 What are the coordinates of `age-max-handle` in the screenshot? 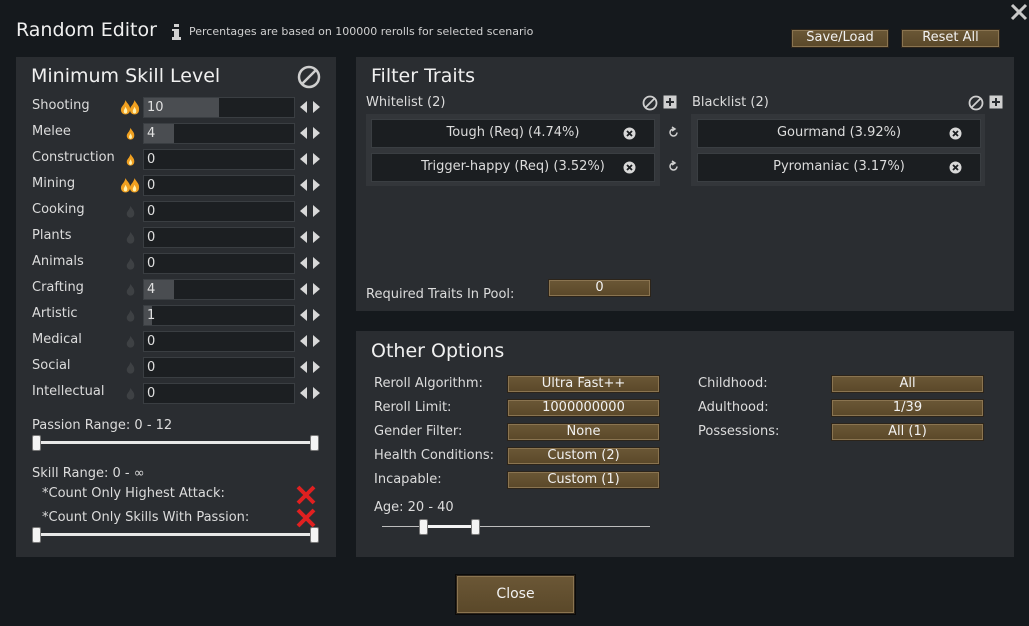 It's located at (475, 527).